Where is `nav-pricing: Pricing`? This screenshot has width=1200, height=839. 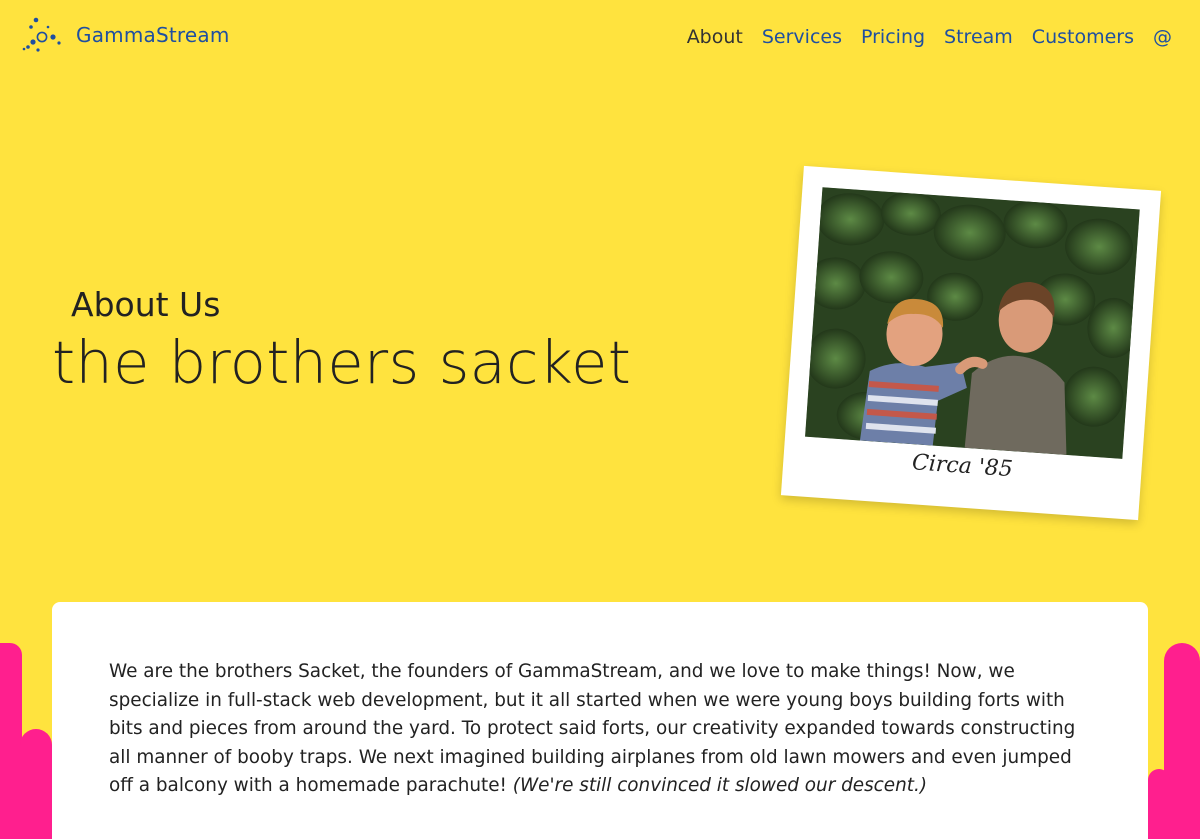
nav-pricing: Pricing is located at coordinates (893, 37).